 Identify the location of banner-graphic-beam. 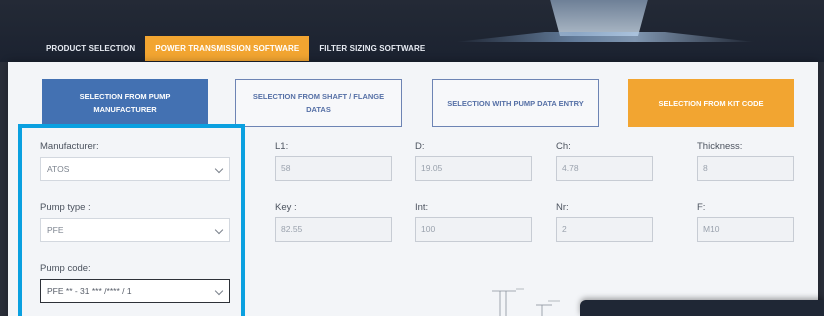
(605, 37).